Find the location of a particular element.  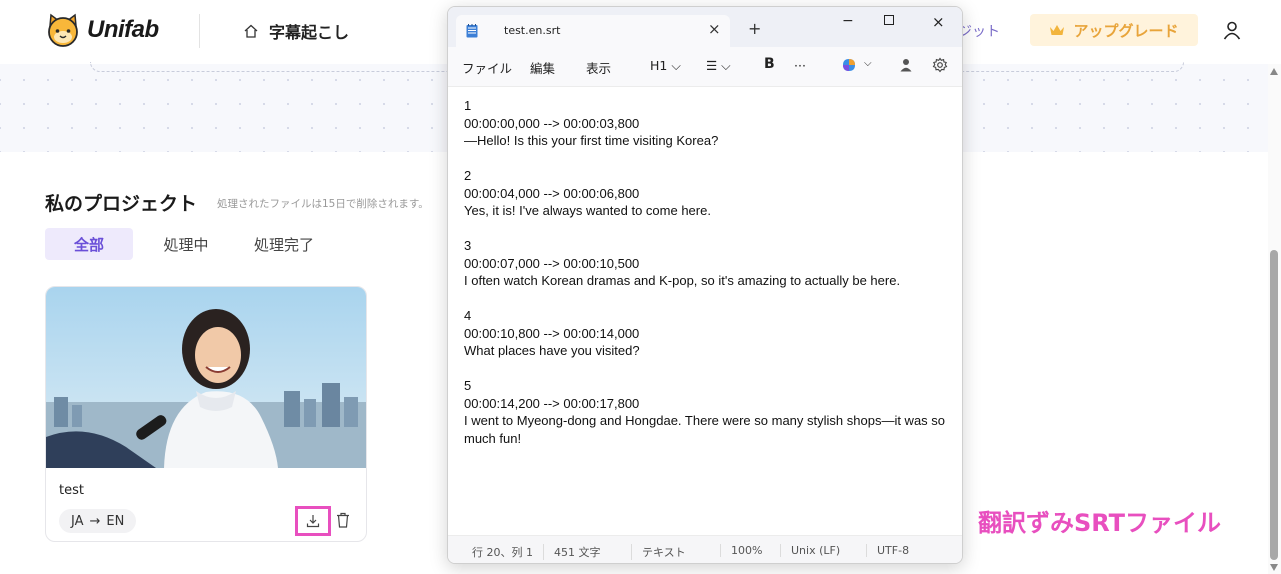

status-cursor-position: 行 20、列 1 is located at coordinates (502, 552).